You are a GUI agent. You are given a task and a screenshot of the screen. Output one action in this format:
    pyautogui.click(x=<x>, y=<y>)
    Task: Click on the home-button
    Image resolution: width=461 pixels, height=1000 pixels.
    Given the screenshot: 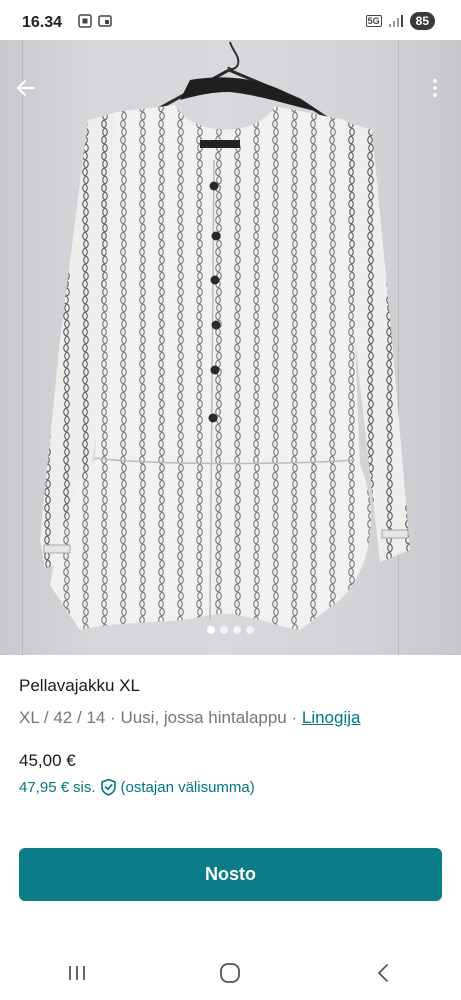 What is the action you would take?
    pyautogui.click(x=230, y=973)
    